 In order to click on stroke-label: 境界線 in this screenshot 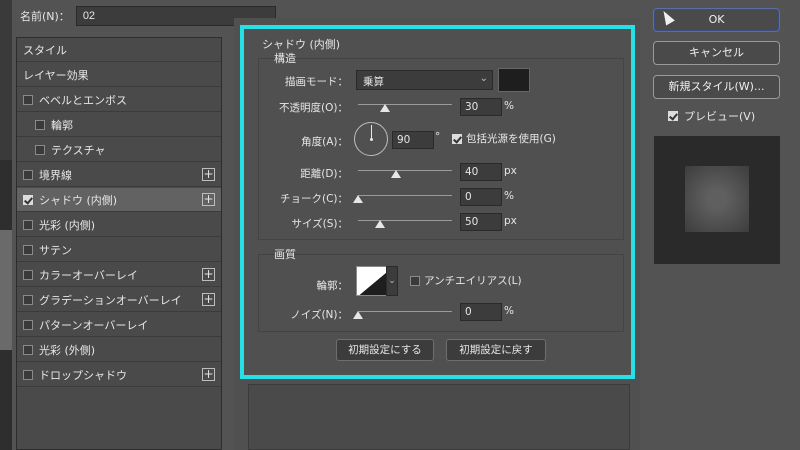, I will do `click(55, 175)`.